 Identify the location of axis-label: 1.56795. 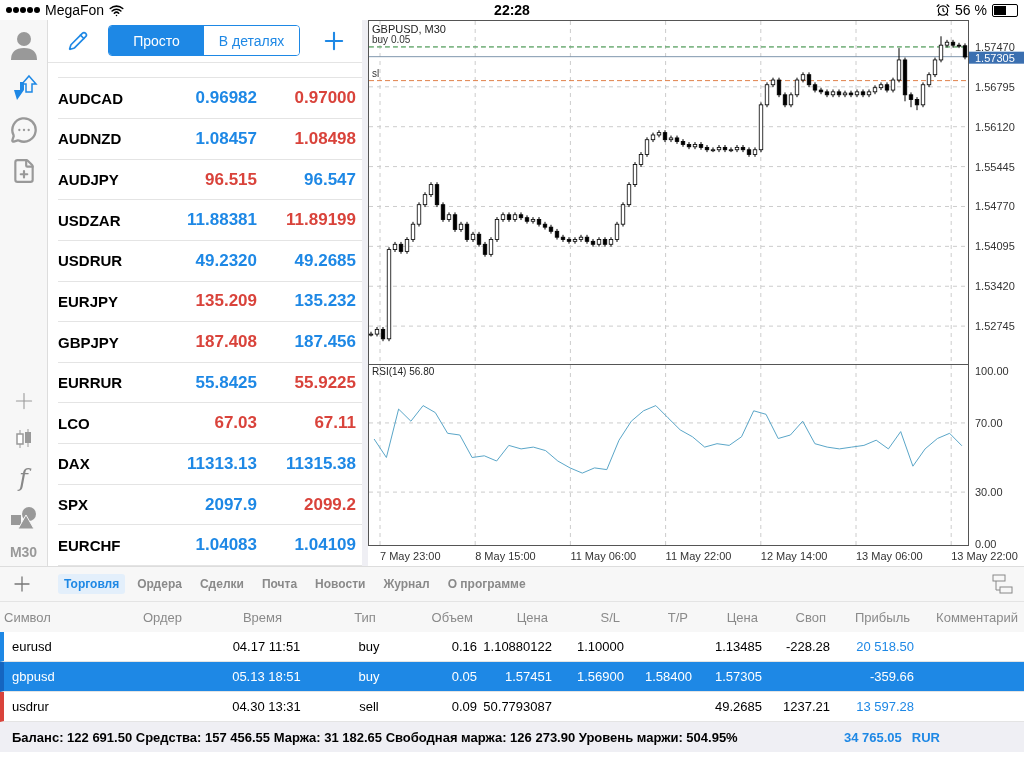
(995, 86).